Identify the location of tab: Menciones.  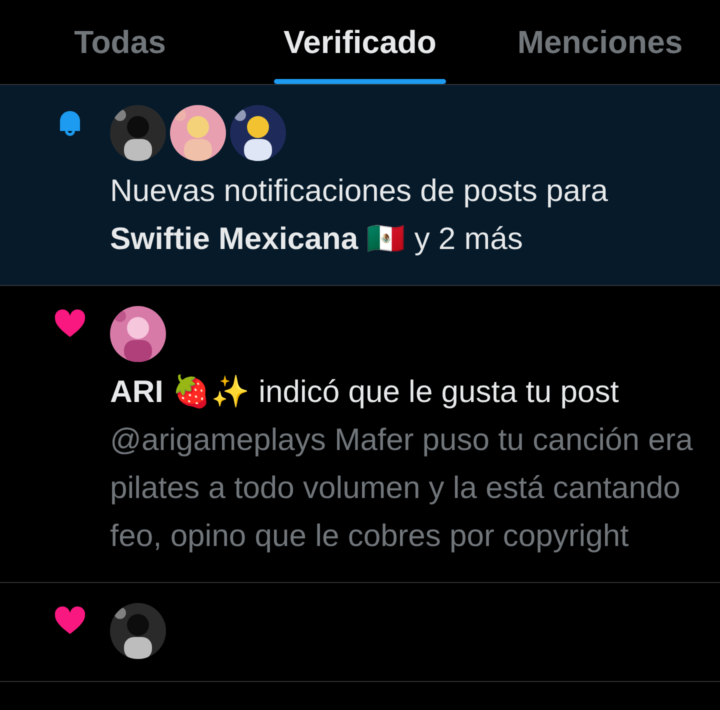
(600, 42).